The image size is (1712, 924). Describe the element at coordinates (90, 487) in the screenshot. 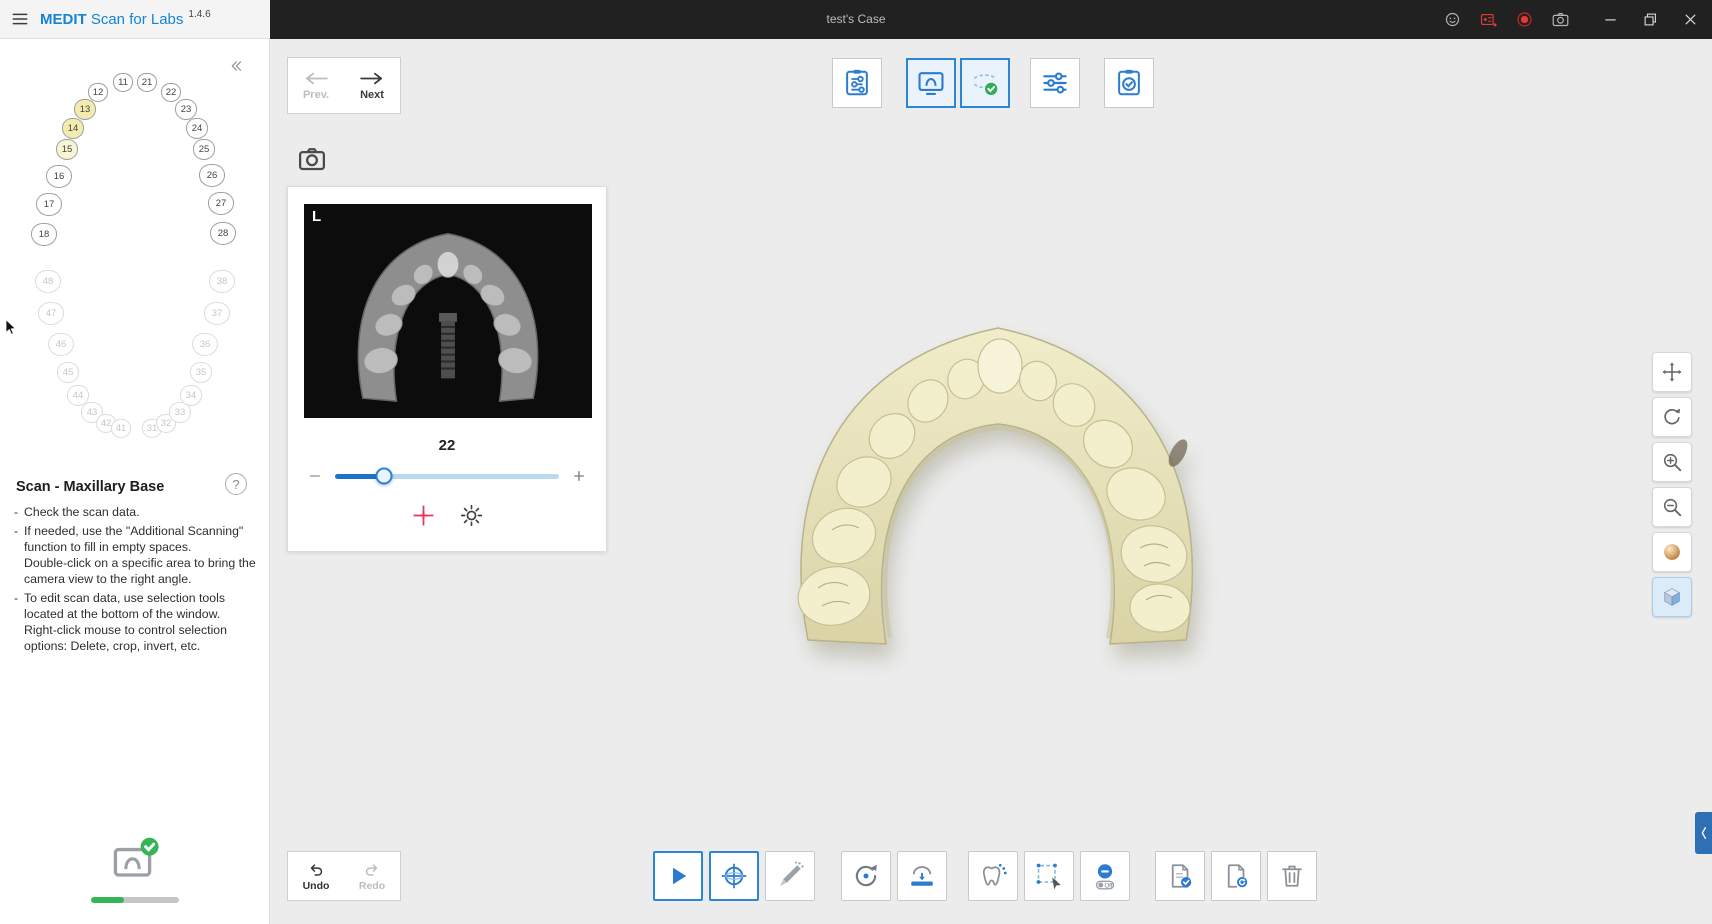

I see `stage-title: Scan - Maxillary Base` at that location.